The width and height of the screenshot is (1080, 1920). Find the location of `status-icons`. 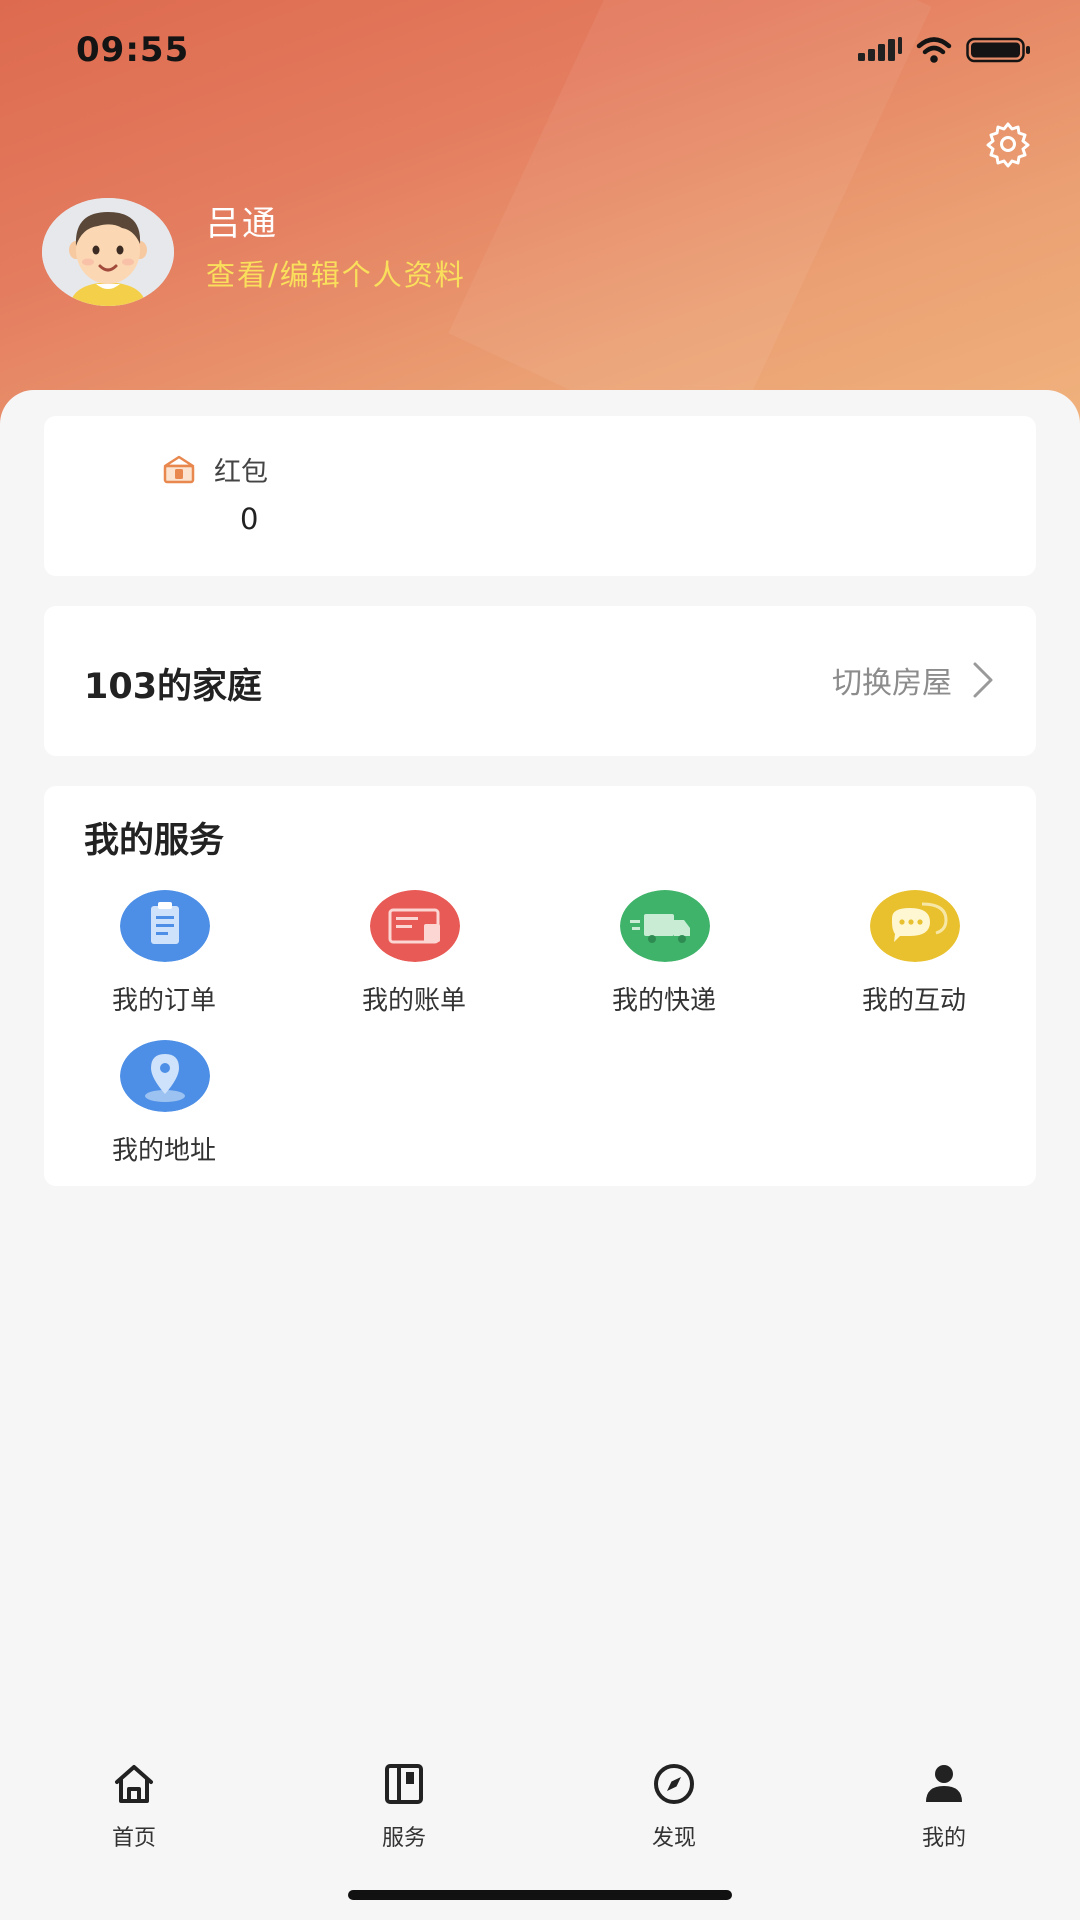

status-icons is located at coordinates (945, 50).